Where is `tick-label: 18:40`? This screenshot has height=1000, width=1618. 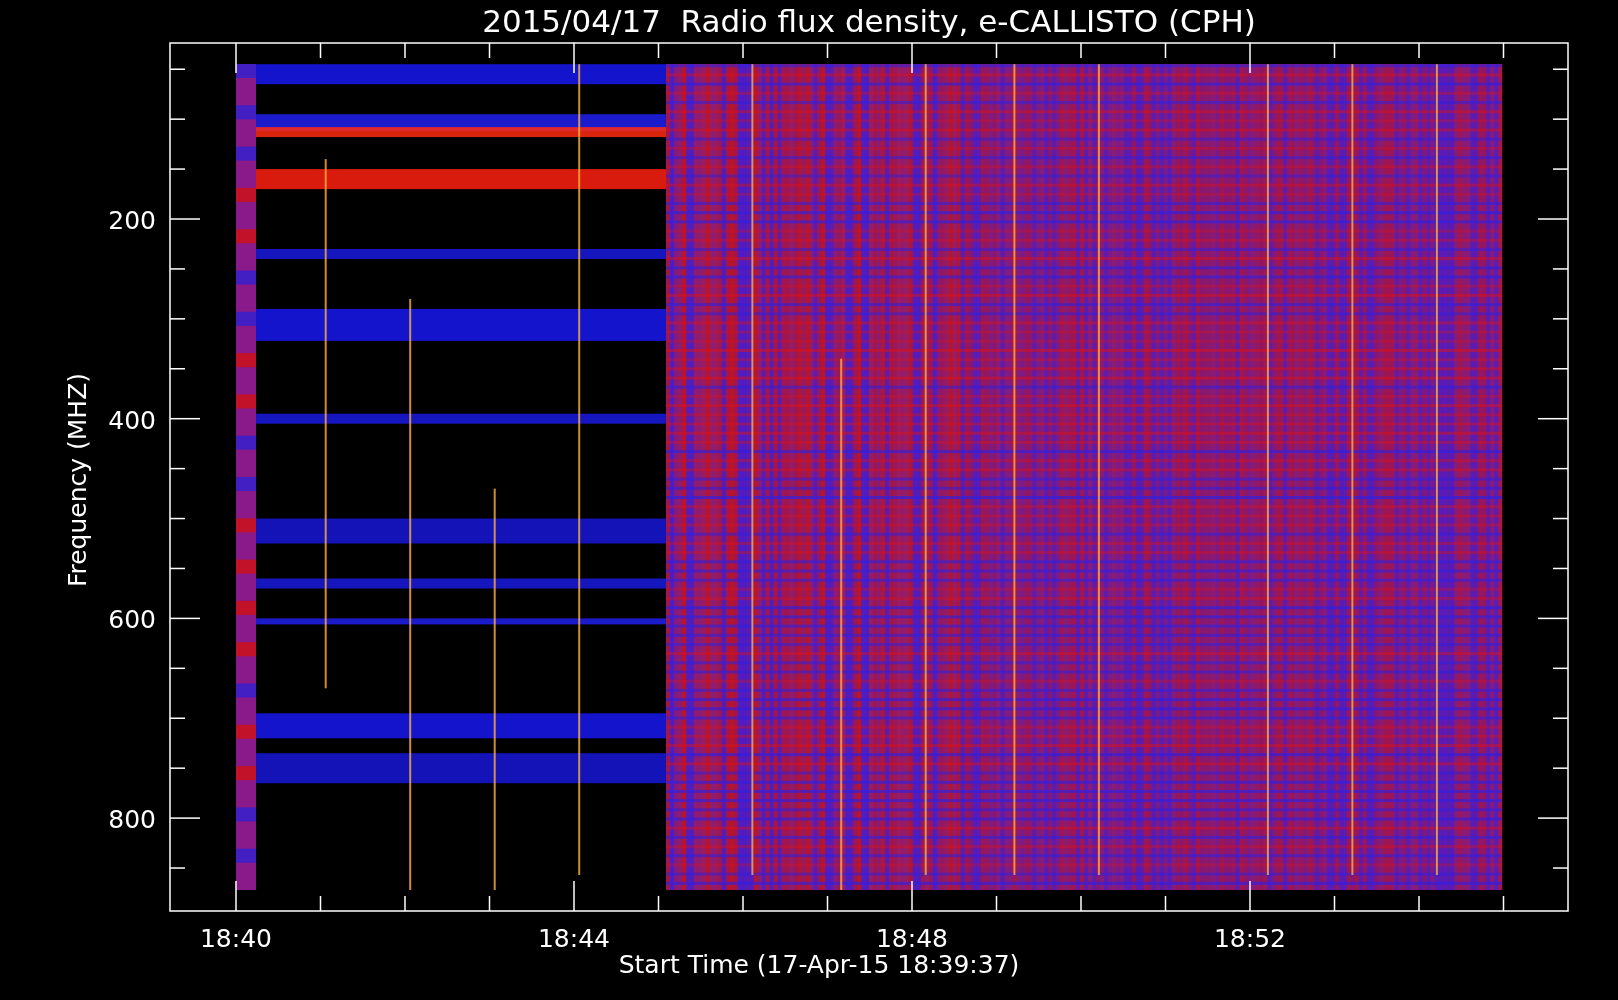 tick-label: 18:40 is located at coordinates (236, 938).